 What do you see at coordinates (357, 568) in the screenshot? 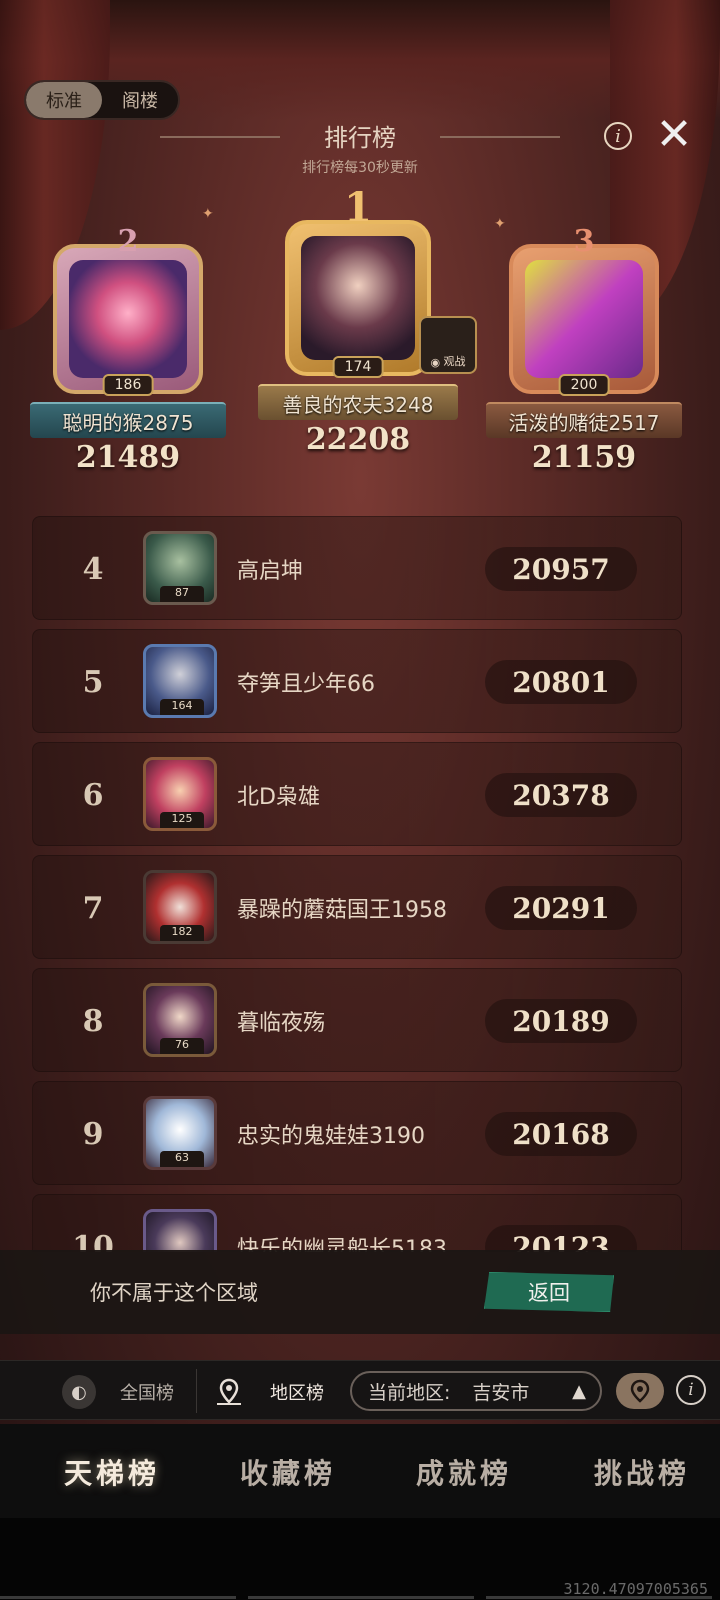
I see `ranking-row: 4 87 高启坤 20957` at bounding box center [357, 568].